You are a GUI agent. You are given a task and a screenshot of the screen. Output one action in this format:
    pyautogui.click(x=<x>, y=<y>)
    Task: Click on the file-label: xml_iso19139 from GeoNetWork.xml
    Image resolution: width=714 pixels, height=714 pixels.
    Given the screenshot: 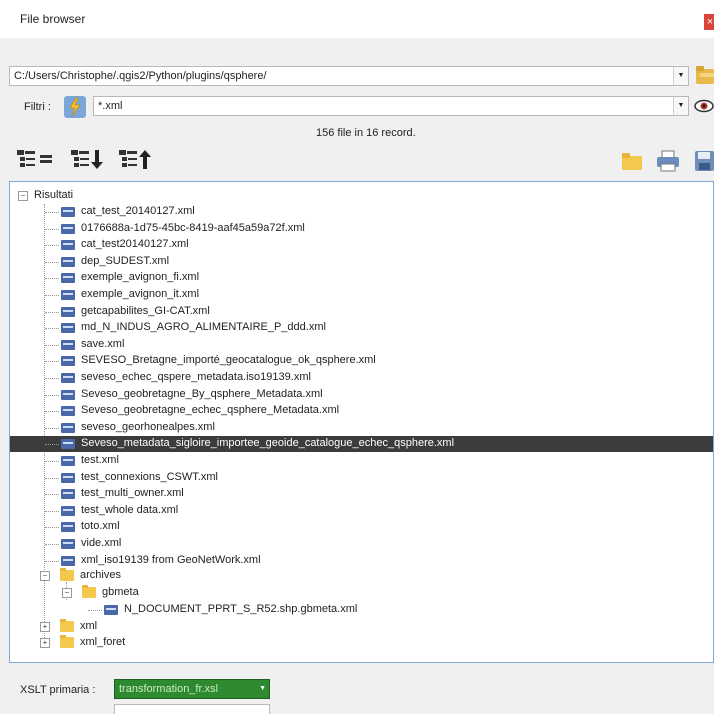 What is the action you would take?
    pyautogui.click(x=171, y=559)
    